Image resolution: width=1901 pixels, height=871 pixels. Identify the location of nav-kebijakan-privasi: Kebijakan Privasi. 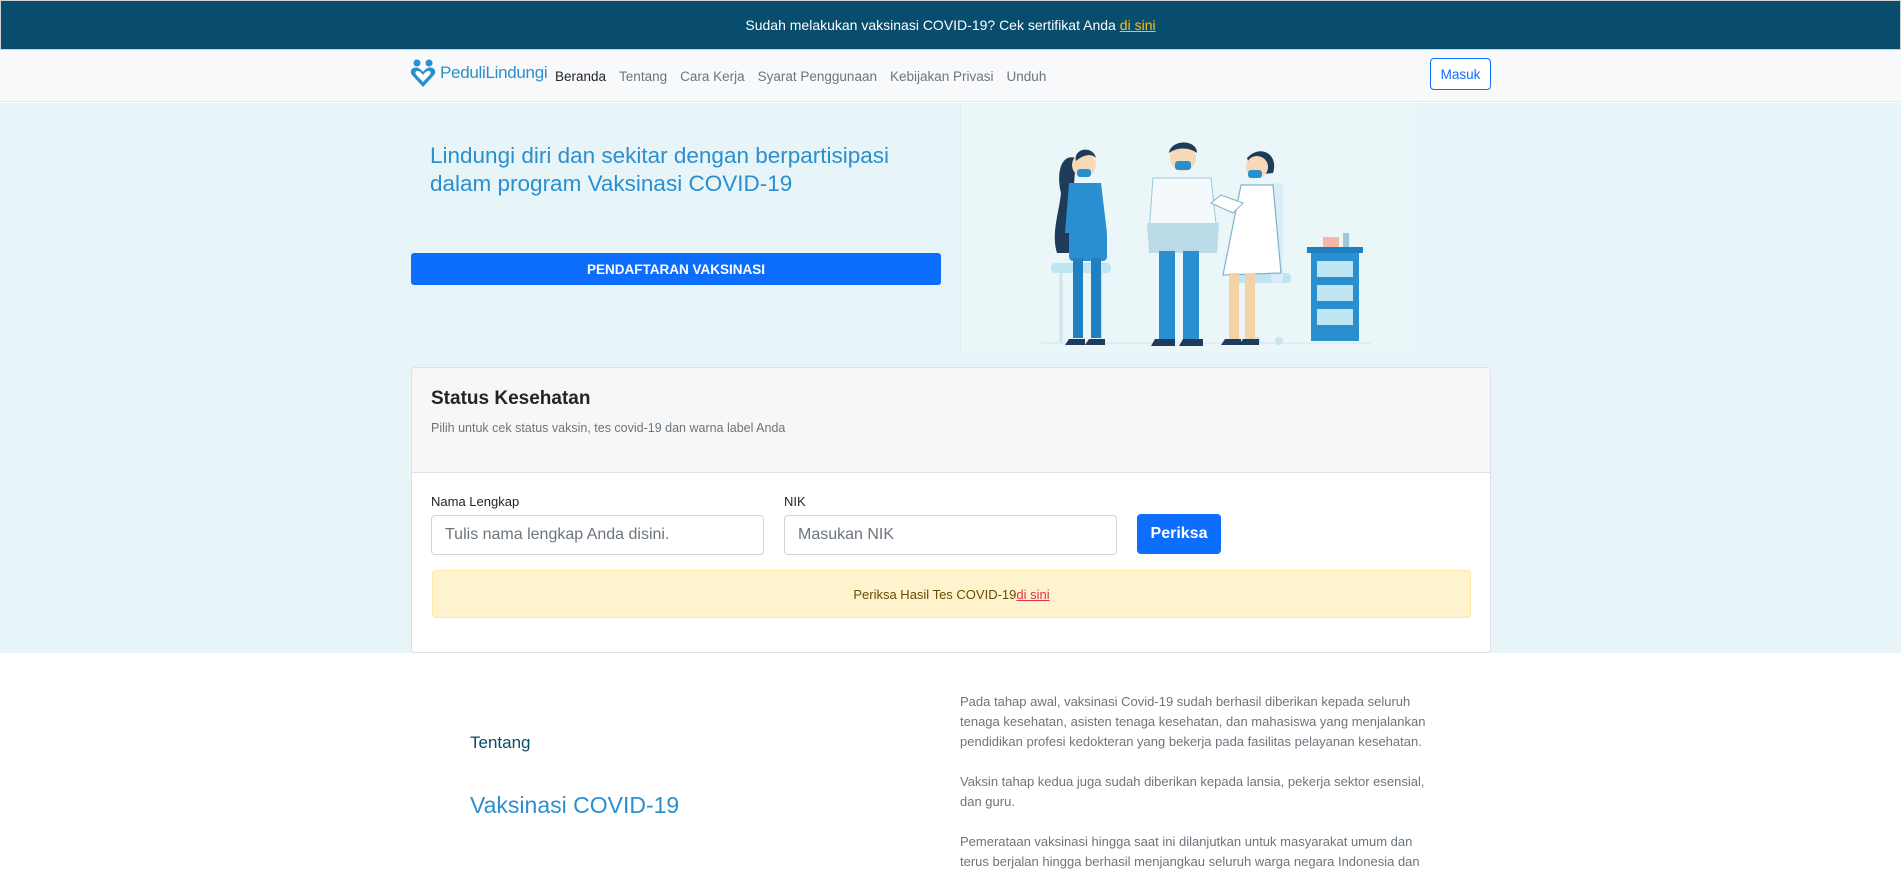
(942, 76).